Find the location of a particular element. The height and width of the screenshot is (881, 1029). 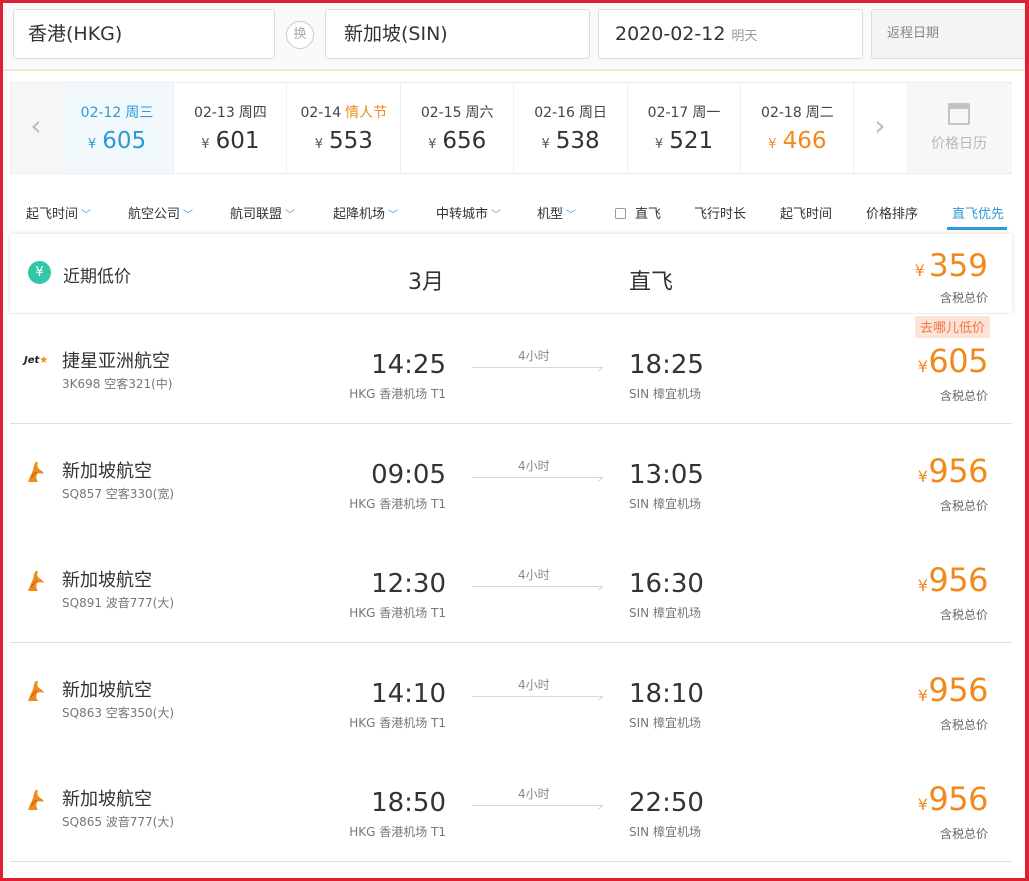

filter-aircraft: 机型 ﹀ is located at coordinates (556, 212).